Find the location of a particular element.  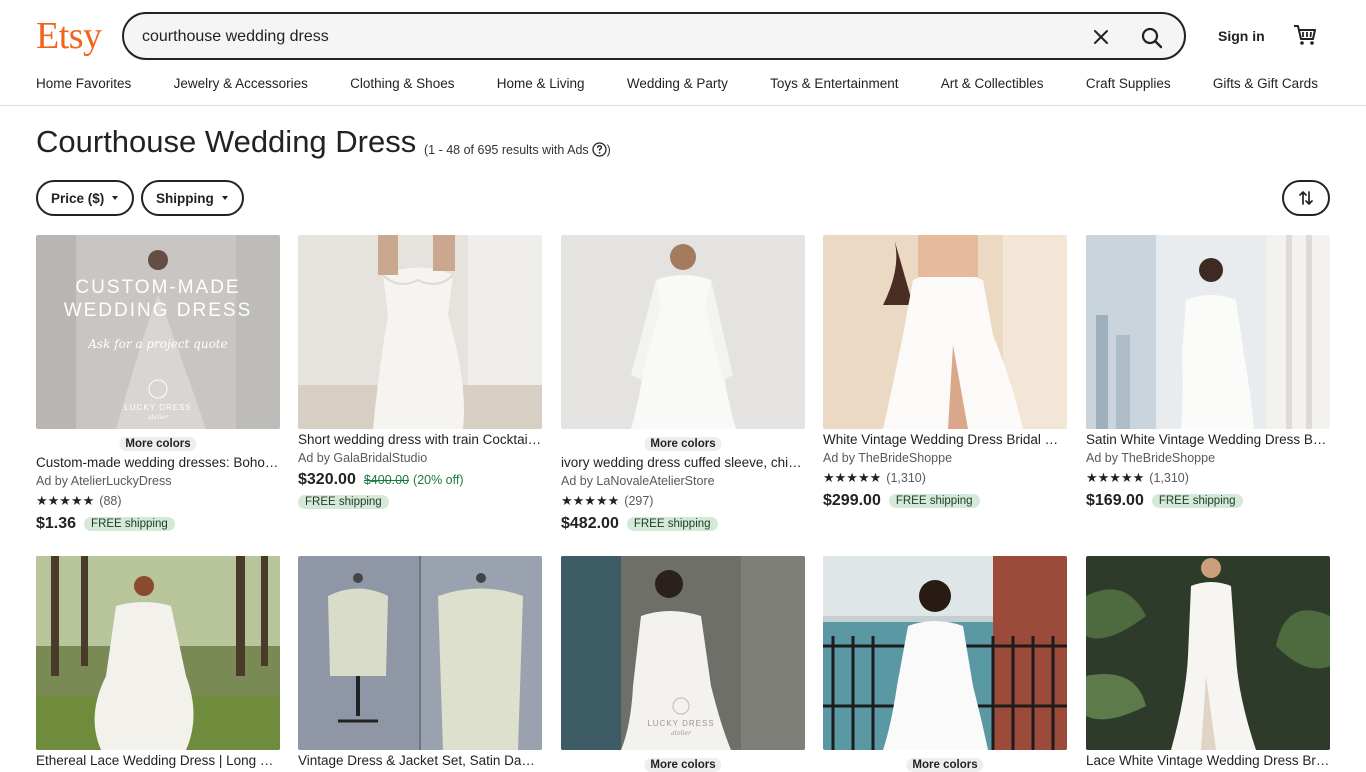

search-icon is located at coordinates (1152, 38).